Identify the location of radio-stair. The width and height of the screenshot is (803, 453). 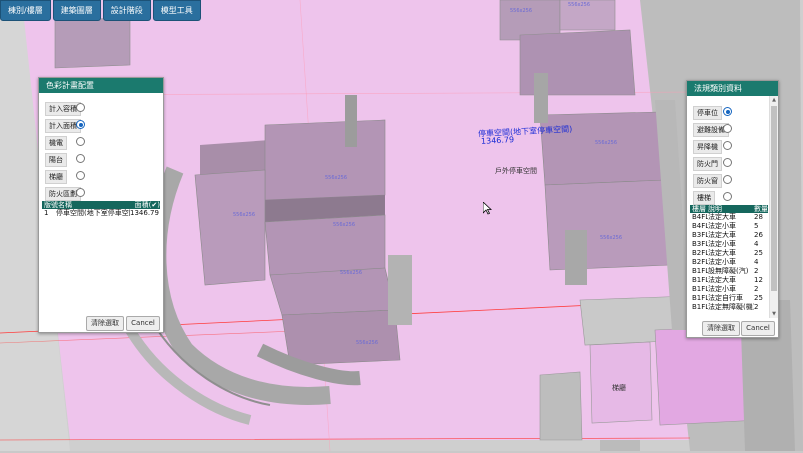
(727, 196).